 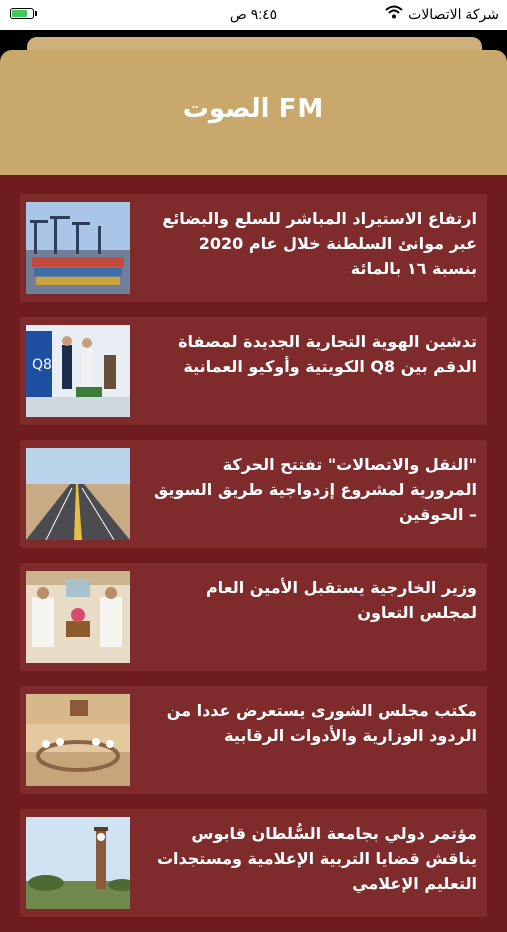 What do you see at coordinates (78, 494) in the screenshot?
I see `highway-image` at bounding box center [78, 494].